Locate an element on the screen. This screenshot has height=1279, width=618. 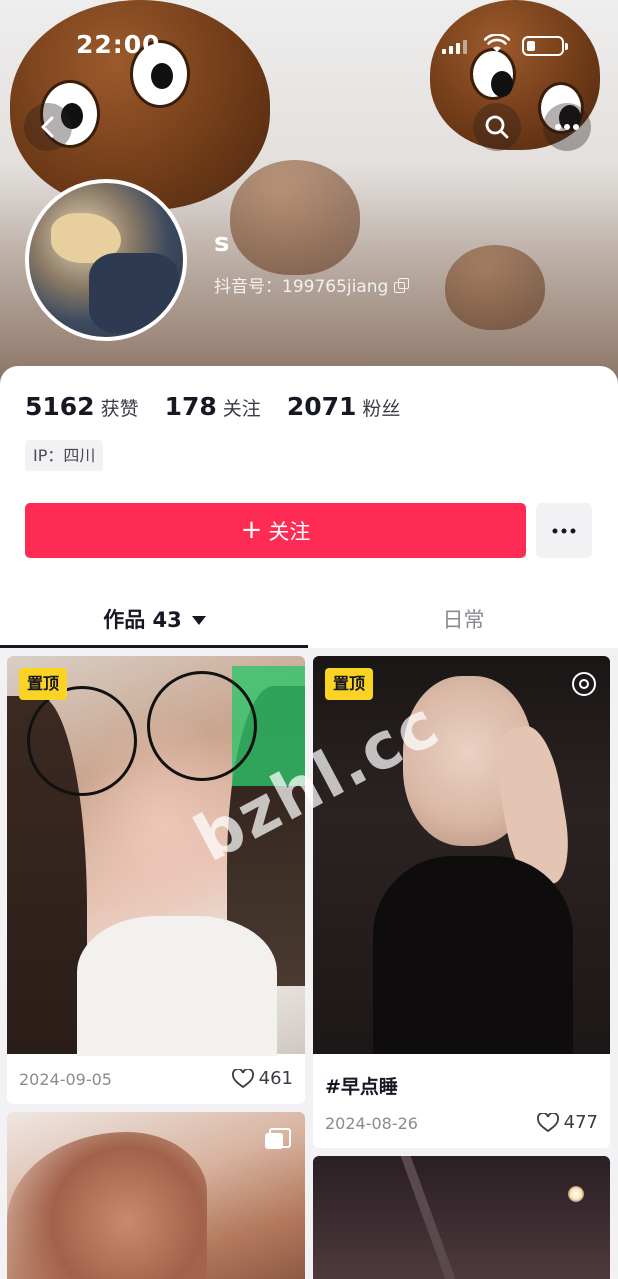
stat-value: 5162 is located at coordinates (60, 406).